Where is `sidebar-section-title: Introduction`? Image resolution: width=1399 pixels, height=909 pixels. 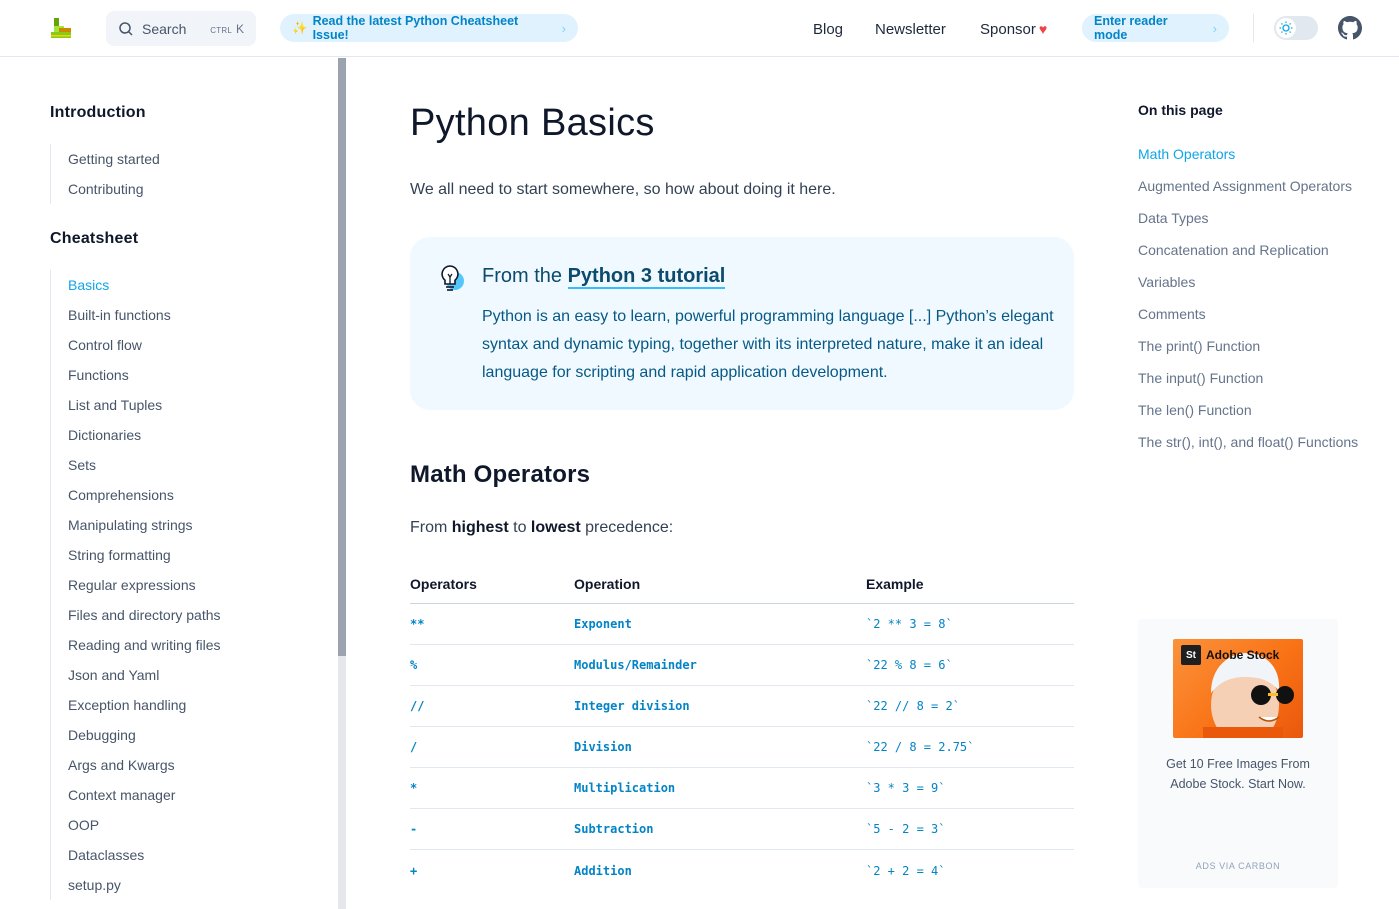 sidebar-section-title: Introduction is located at coordinates (98, 112).